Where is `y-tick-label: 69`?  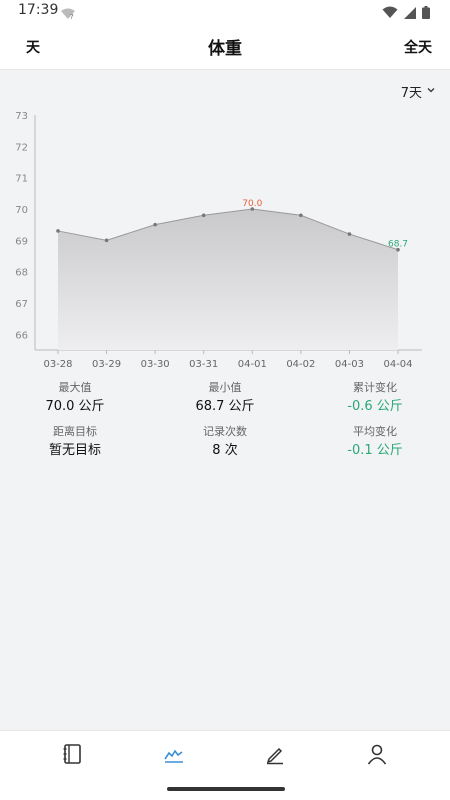
y-tick-label: 69 is located at coordinates (21, 241).